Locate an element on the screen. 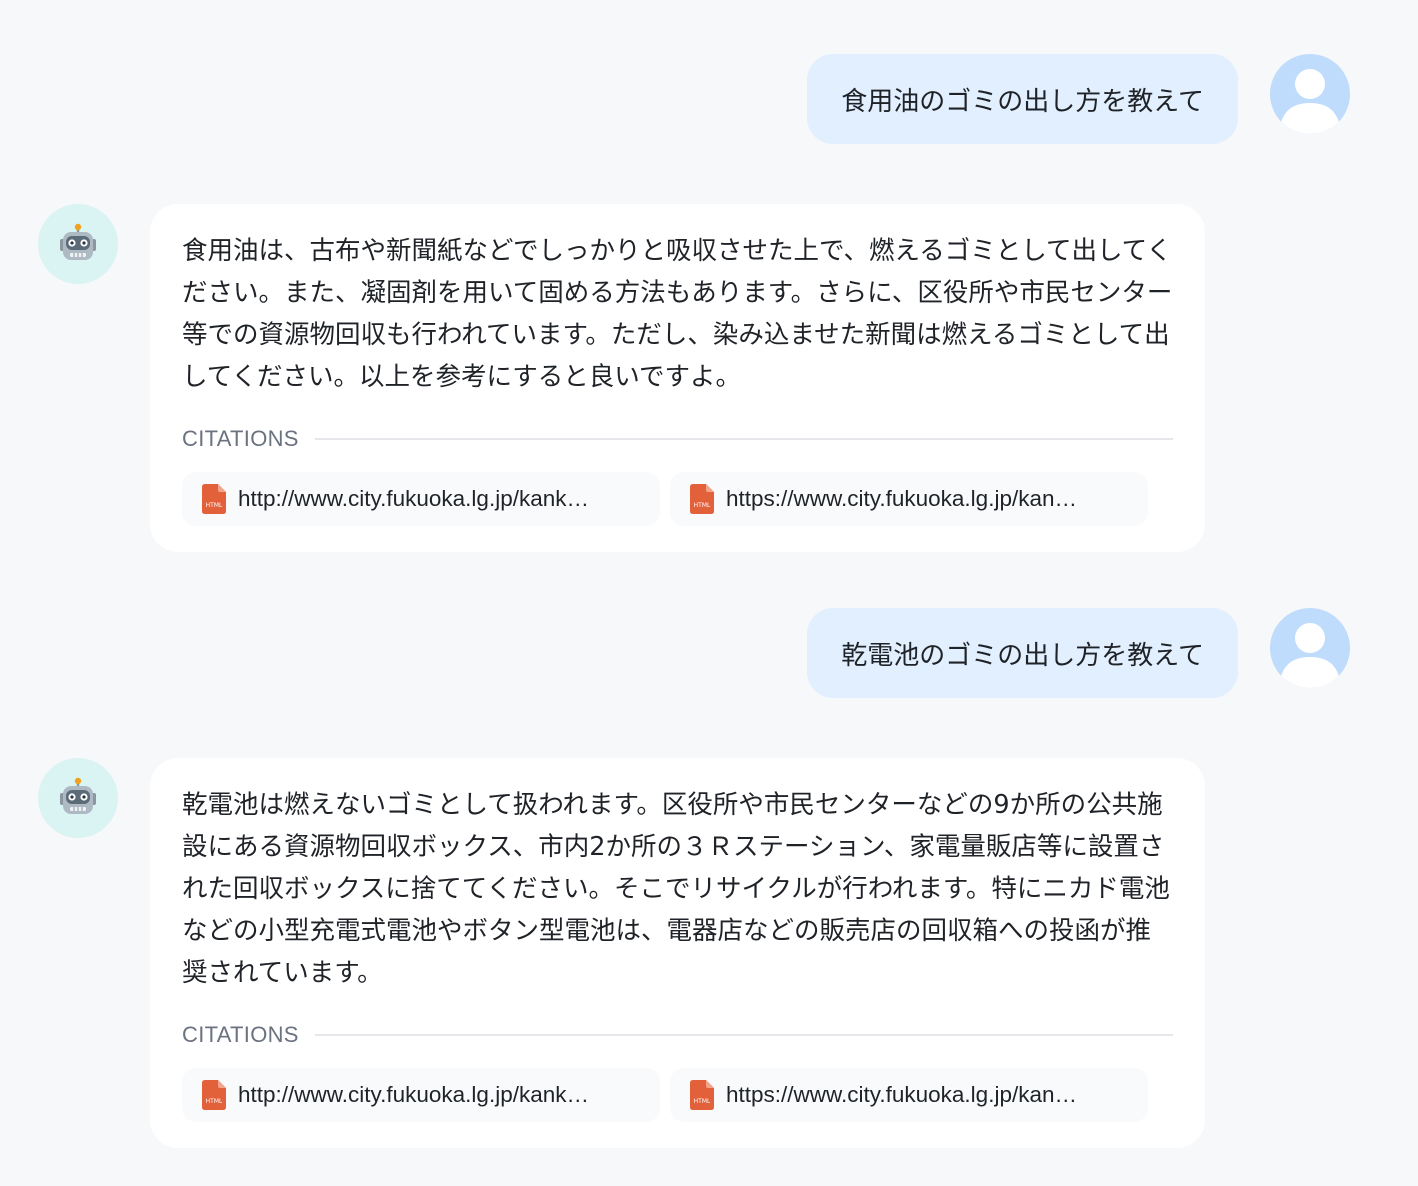 The height and width of the screenshot is (1186, 1418). user-message-text: 食用油のゴミの出し方を教えて is located at coordinates (1022, 101).